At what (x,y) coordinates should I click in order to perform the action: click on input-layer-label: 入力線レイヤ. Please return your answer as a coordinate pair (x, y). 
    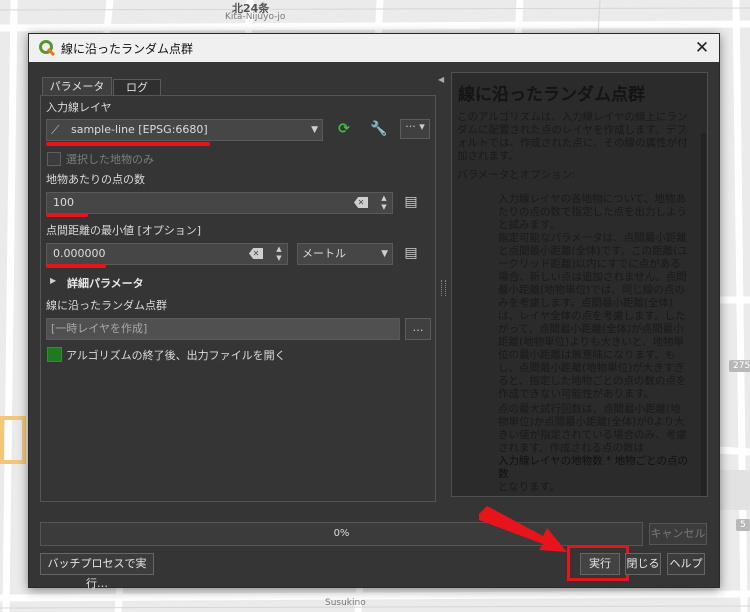
    Looking at the image, I should click on (79, 107).